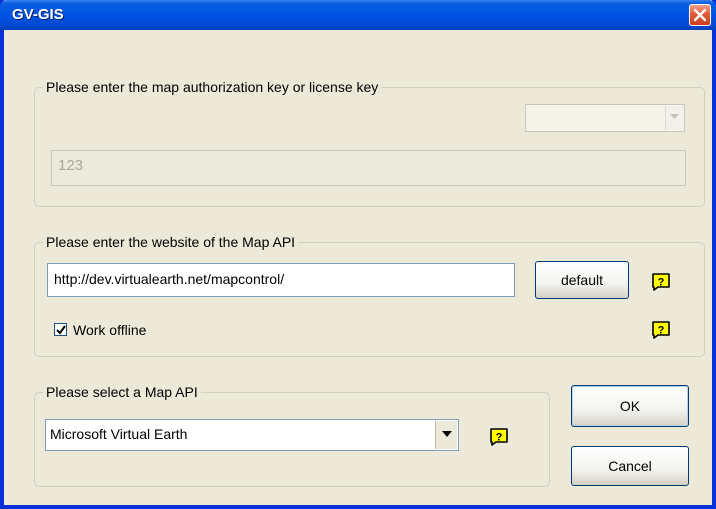  I want to click on map-api-select: Microsoft Virtual Earth, so click(252, 435).